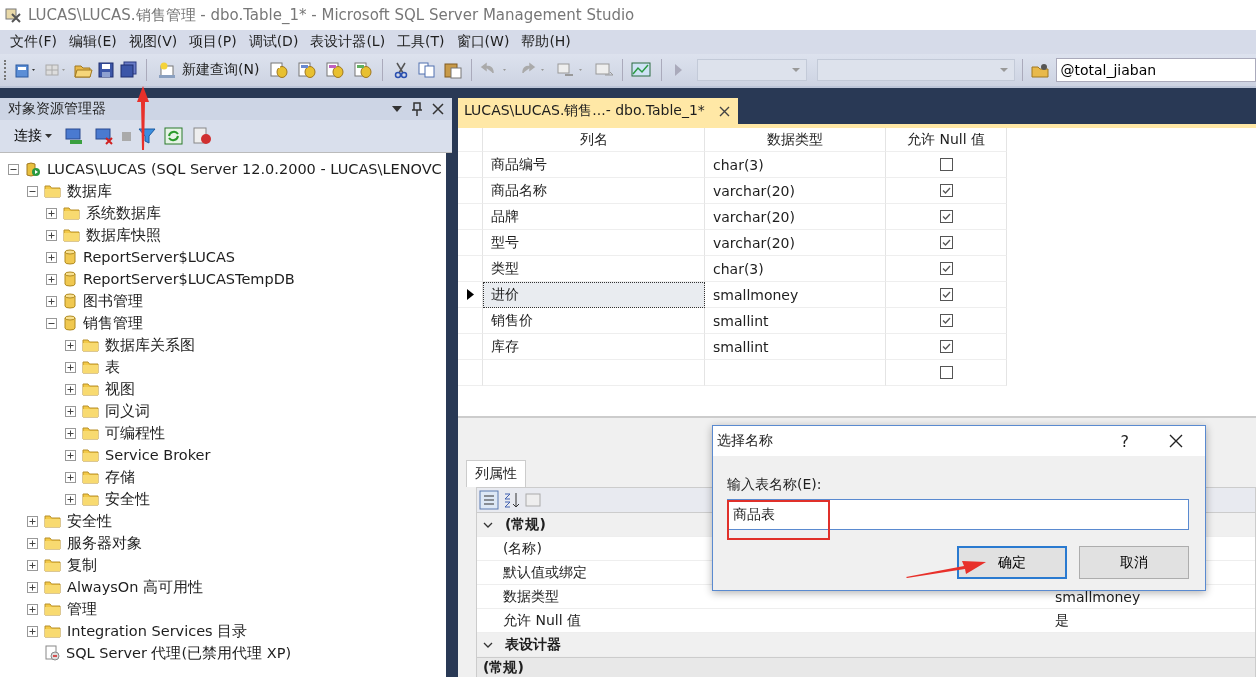 The image size is (1256, 677). What do you see at coordinates (546, 42) in the screenshot?
I see `menu-item: 帮助(H)` at bounding box center [546, 42].